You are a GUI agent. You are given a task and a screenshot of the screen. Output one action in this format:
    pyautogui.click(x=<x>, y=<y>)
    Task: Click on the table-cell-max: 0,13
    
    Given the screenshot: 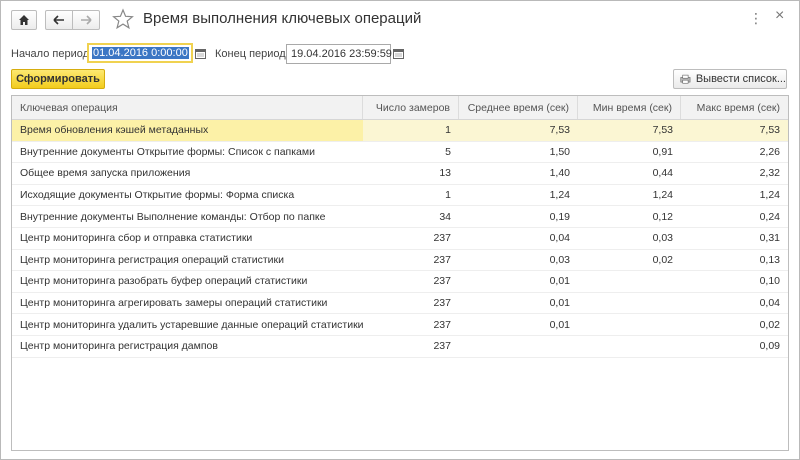 What is the action you would take?
    pyautogui.click(x=769, y=259)
    